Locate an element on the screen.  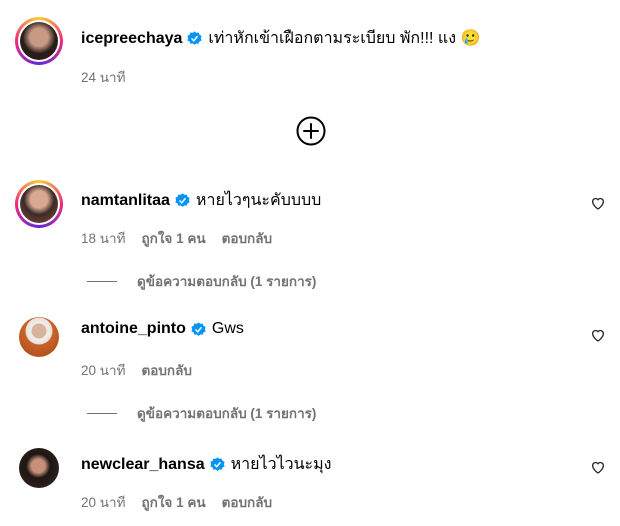
timestamp: 24 นาที is located at coordinates (103, 77).